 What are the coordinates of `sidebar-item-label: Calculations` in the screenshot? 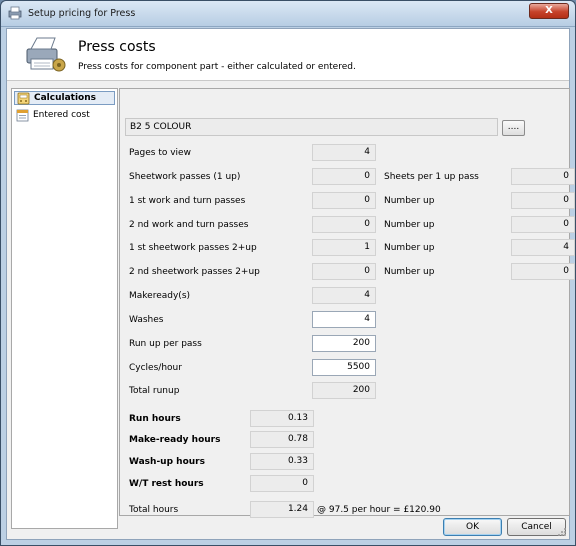 It's located at (65, 98).